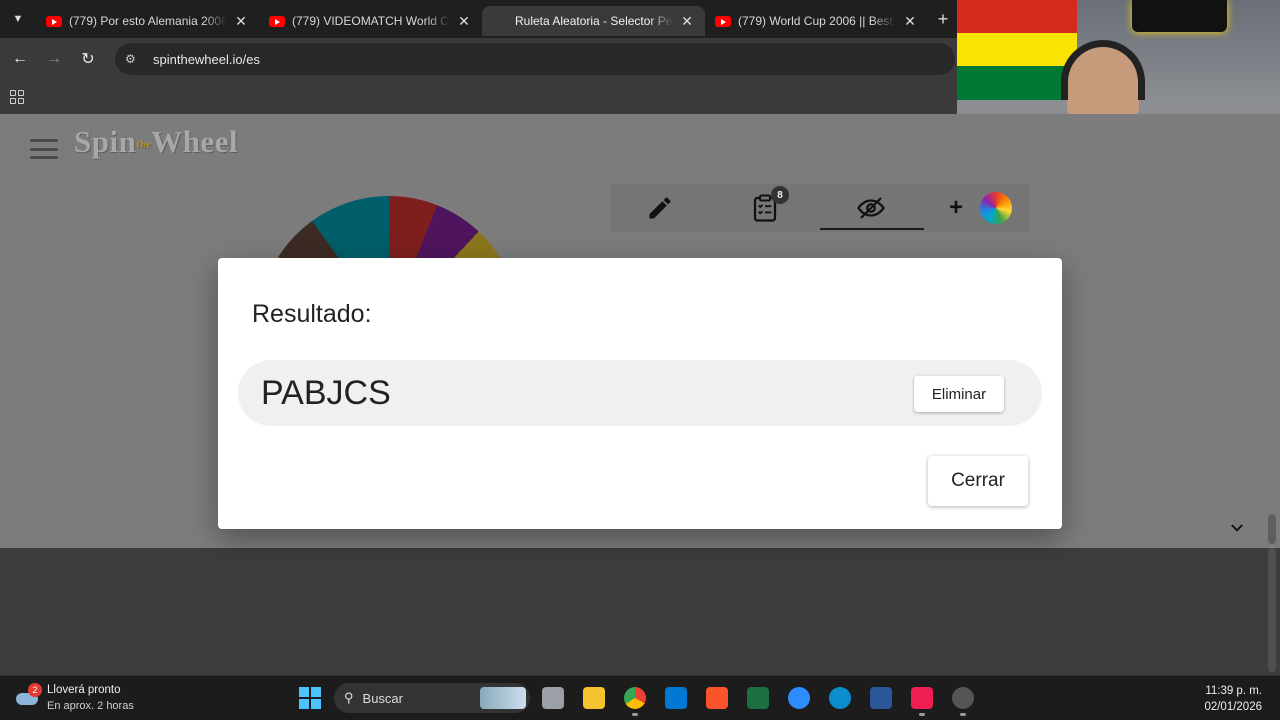  What do you see at coordinates (799, 698) in the screenshot?
I see `zoom-icon` at bounding box center [799, 698].